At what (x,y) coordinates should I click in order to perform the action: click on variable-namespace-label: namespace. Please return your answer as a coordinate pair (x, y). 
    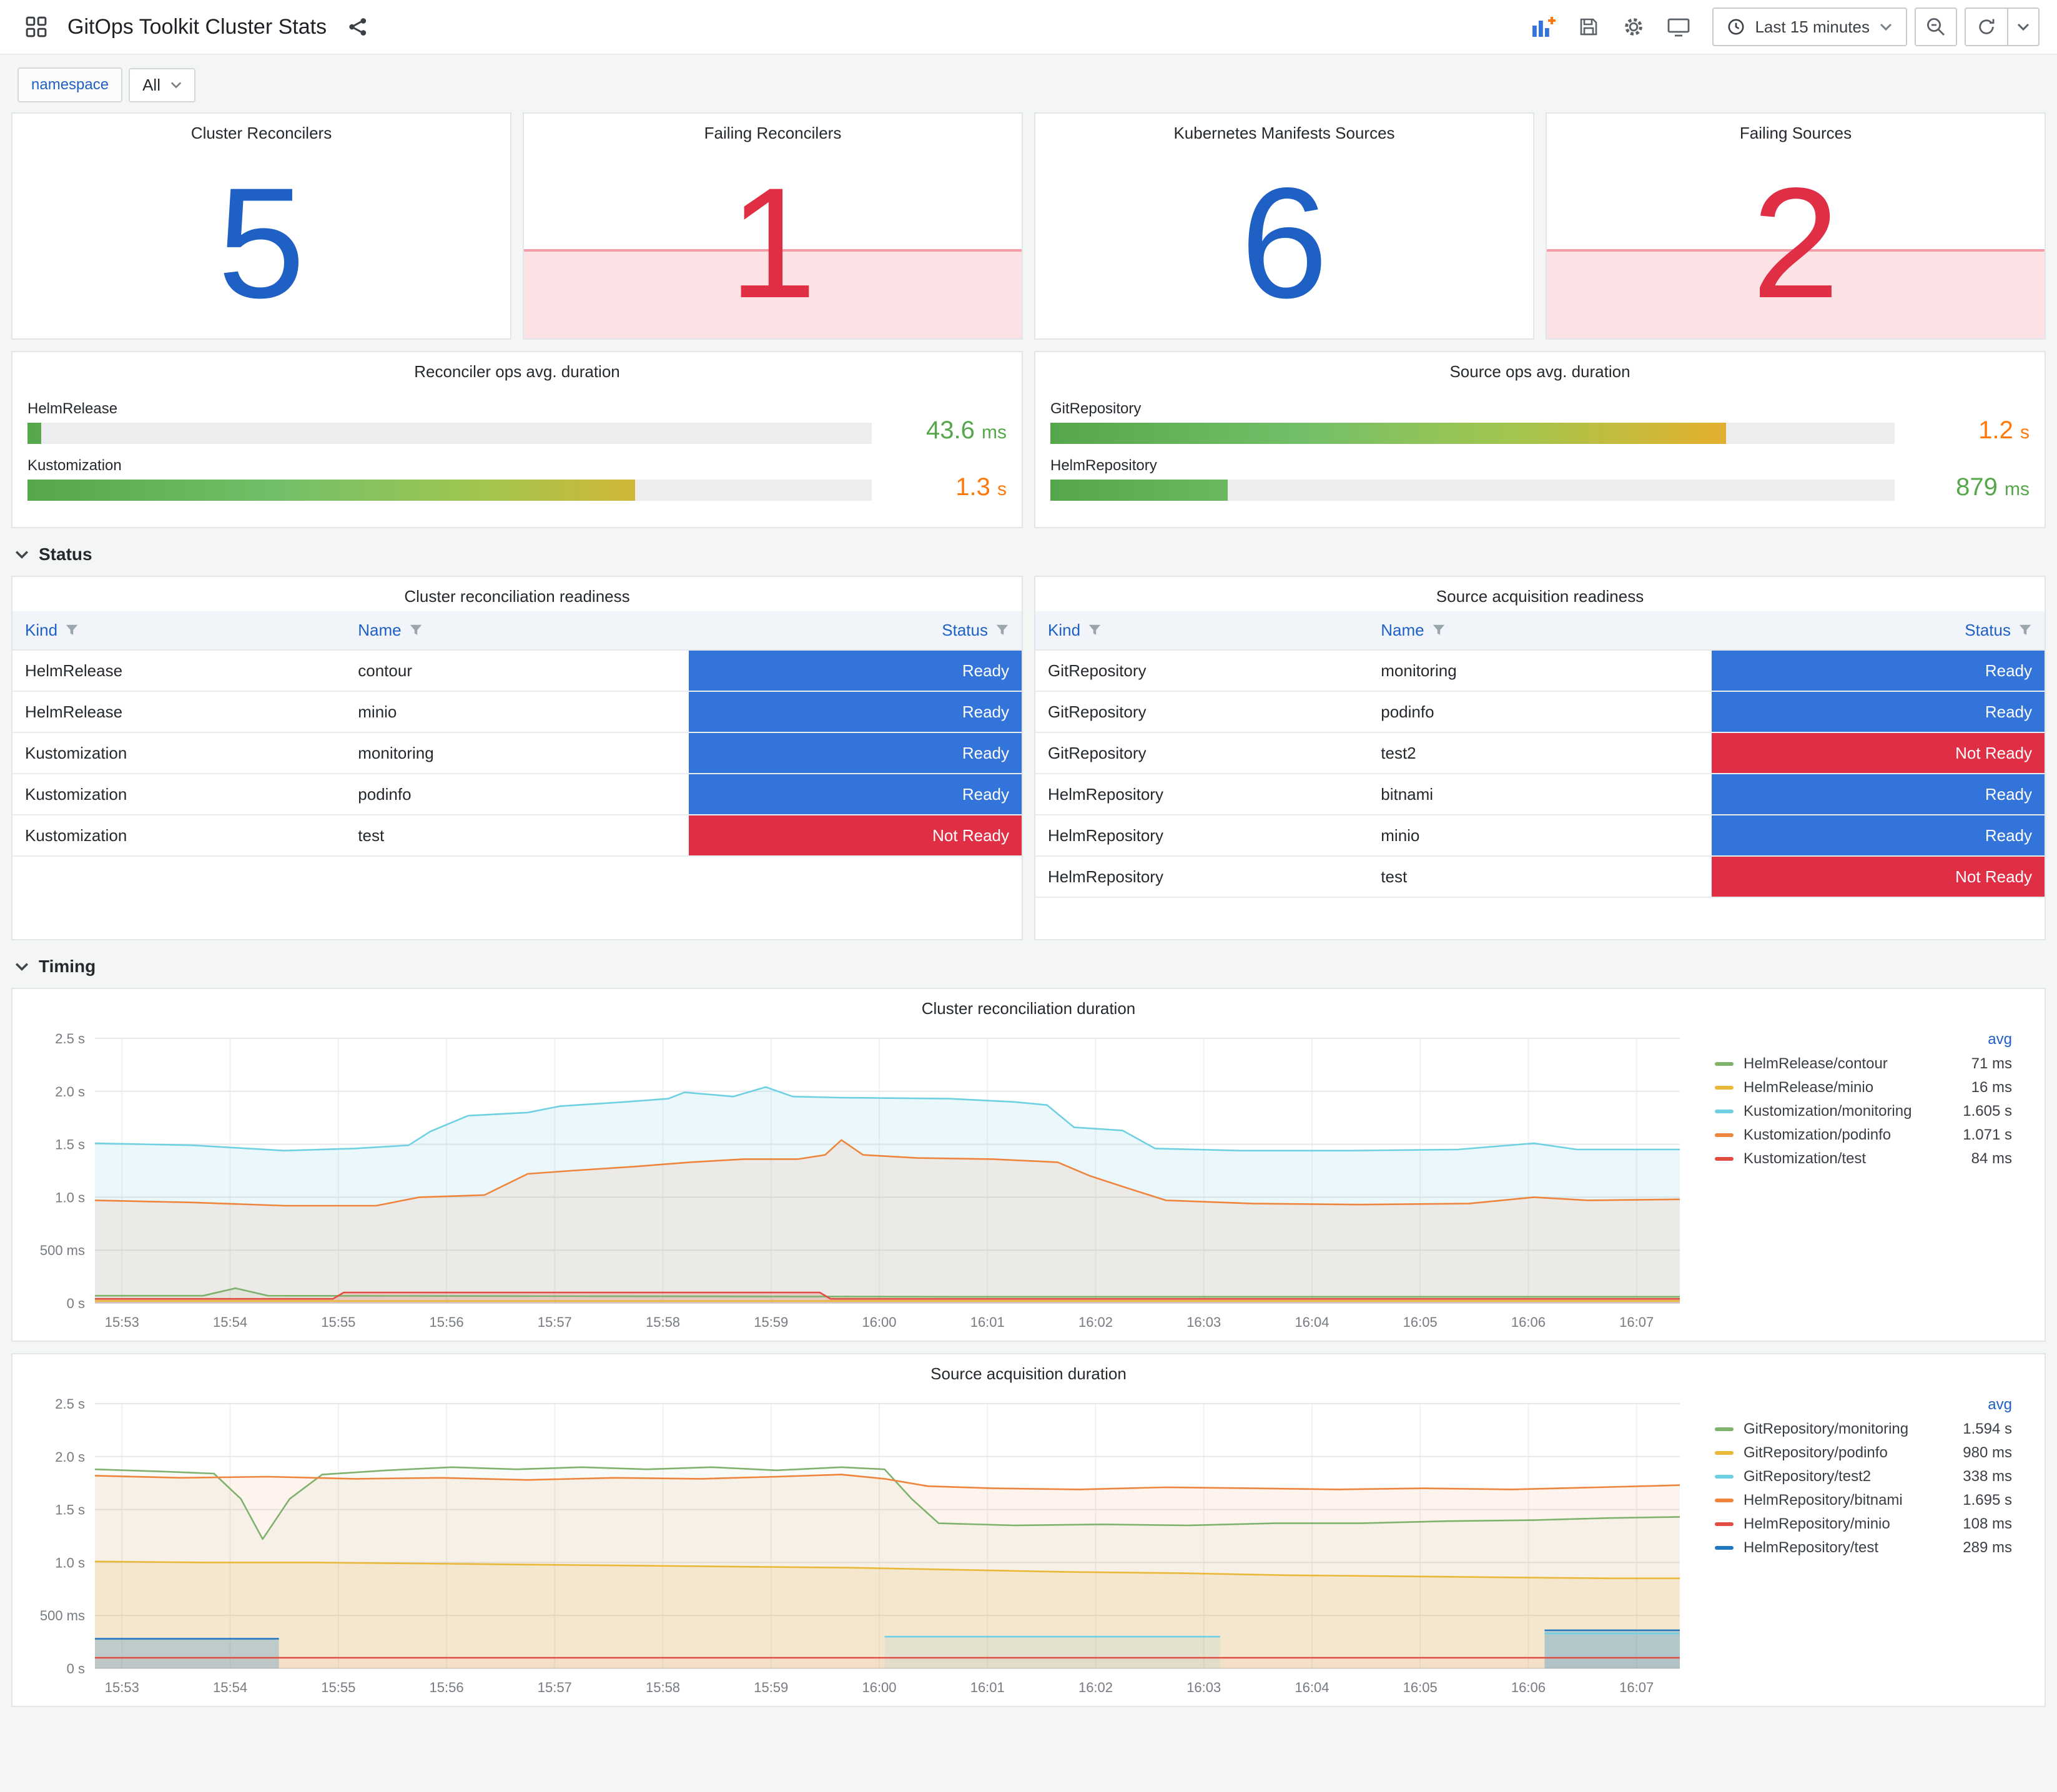
    Looking at the image, I should click on (70, 84).